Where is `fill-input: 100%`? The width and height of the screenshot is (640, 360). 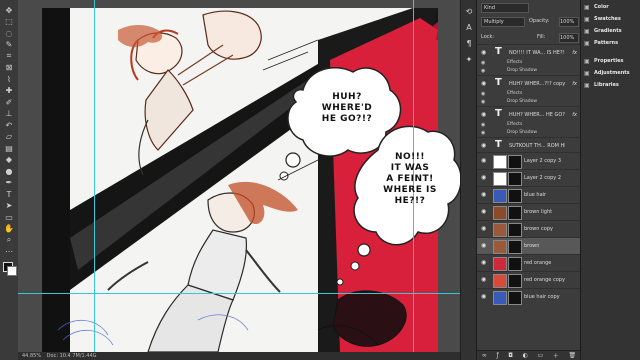
fill-input: 100% is located at coordinates (569, 38).